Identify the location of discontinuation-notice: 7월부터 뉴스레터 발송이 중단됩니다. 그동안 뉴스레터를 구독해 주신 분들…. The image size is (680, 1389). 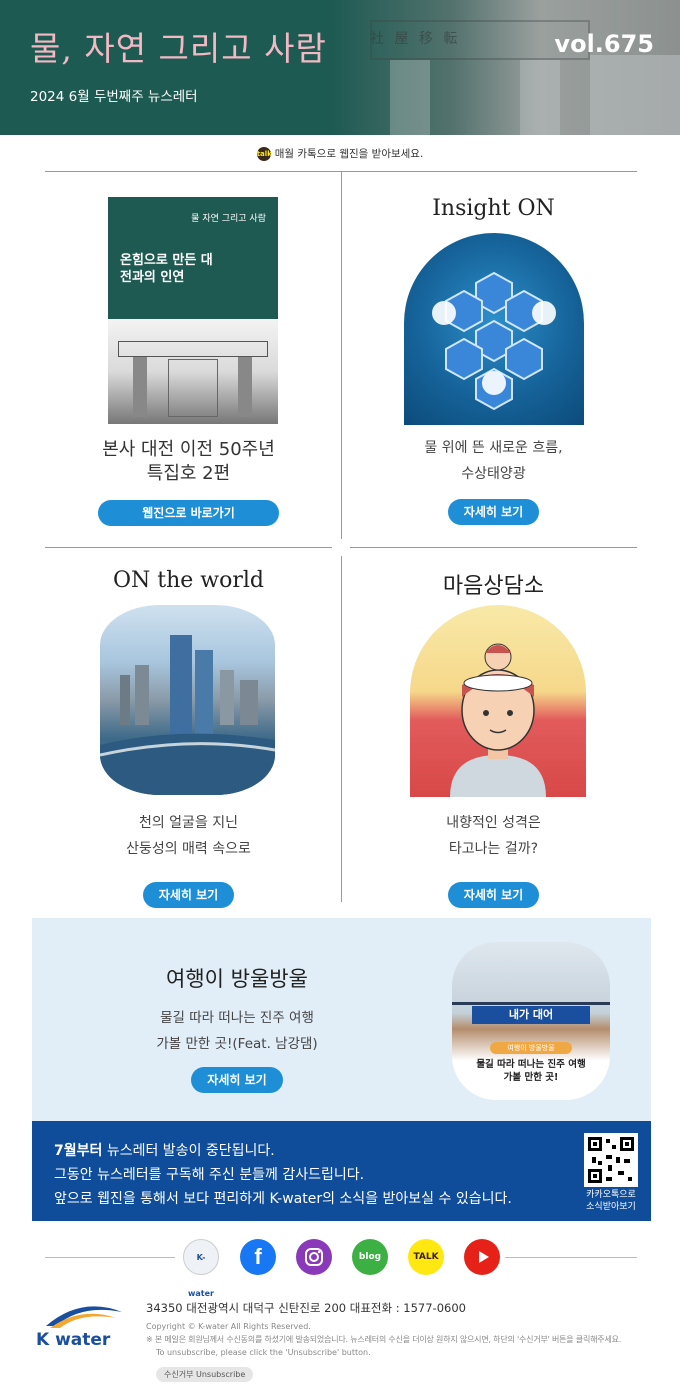
(341, 1171).